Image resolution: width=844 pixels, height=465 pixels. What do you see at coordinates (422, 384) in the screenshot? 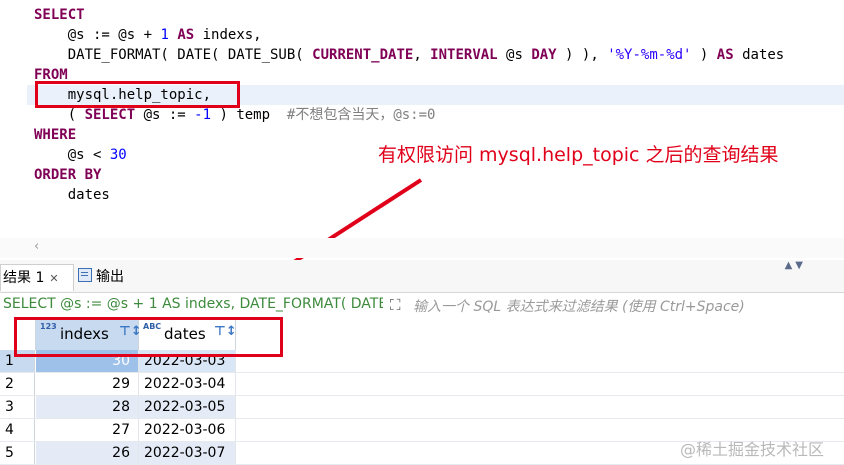
I see `table-row: 2 29 2022-03-04` at bounding box center [422, 384].